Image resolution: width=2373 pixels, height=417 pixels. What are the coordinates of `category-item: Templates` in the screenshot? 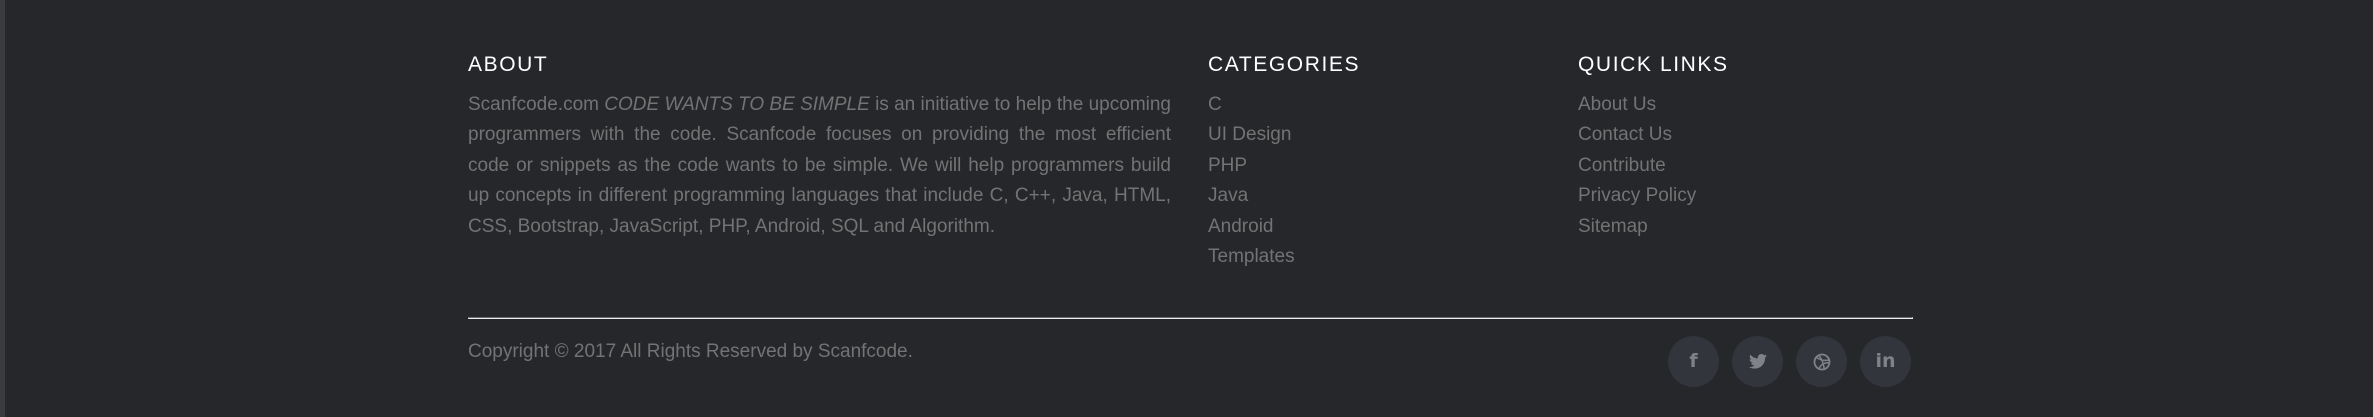 It's located at (1251, 257).